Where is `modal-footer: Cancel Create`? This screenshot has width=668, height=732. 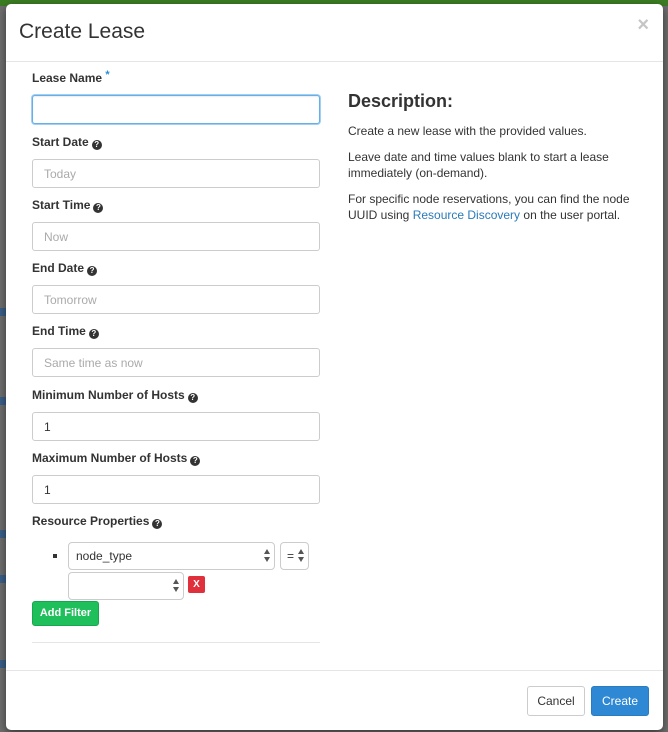
modal-footer: Cancel Create is located at coordinates (334, 700).